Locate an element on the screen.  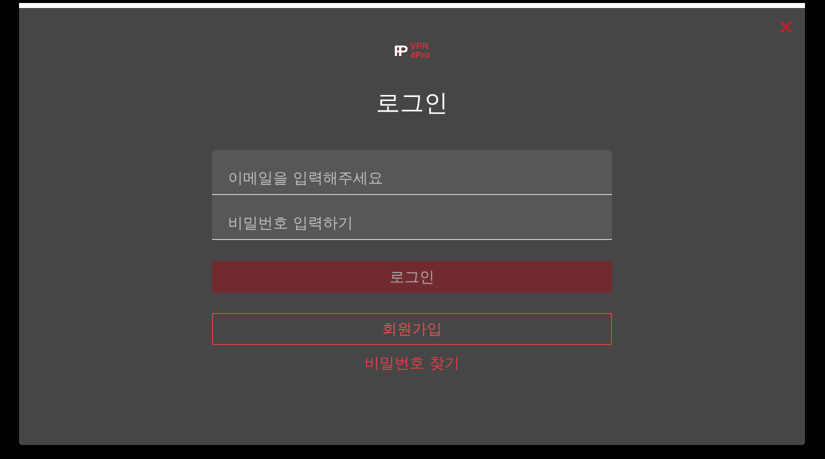
text-input: 비밀번호 입력하기 is located at coordinates (412, 217).